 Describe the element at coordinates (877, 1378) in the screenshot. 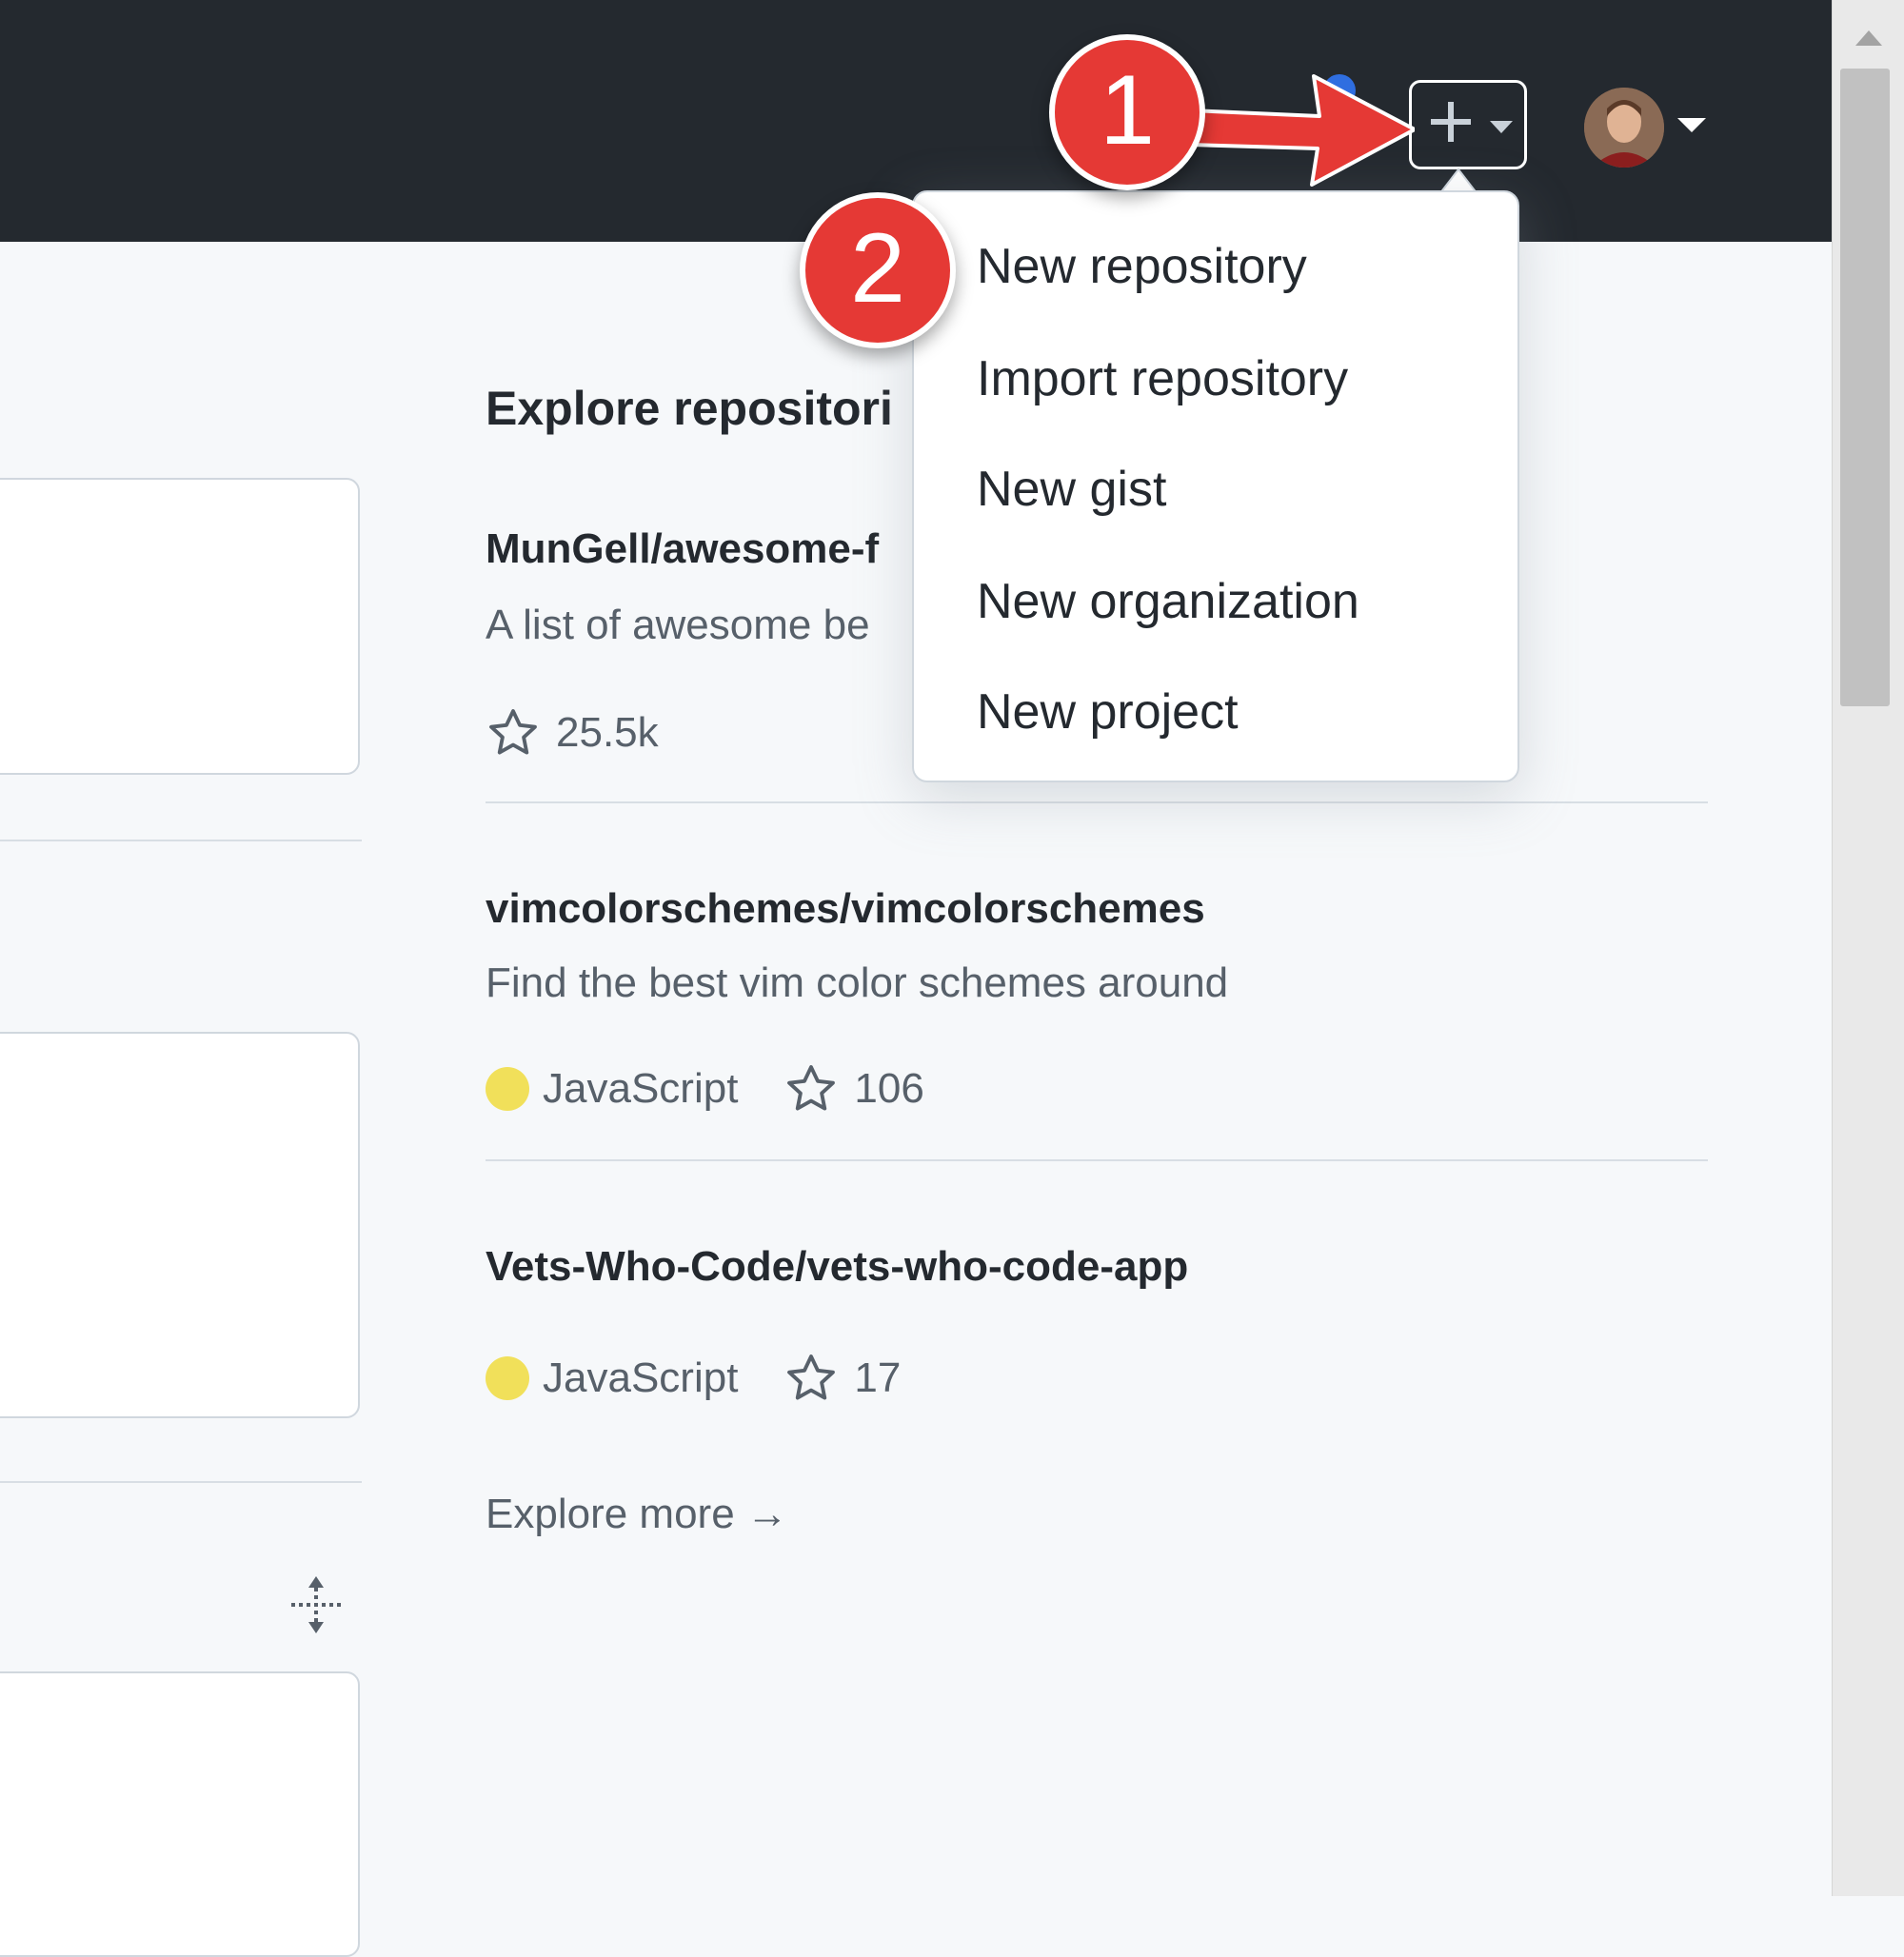

I see `star-count: 17` at that location.